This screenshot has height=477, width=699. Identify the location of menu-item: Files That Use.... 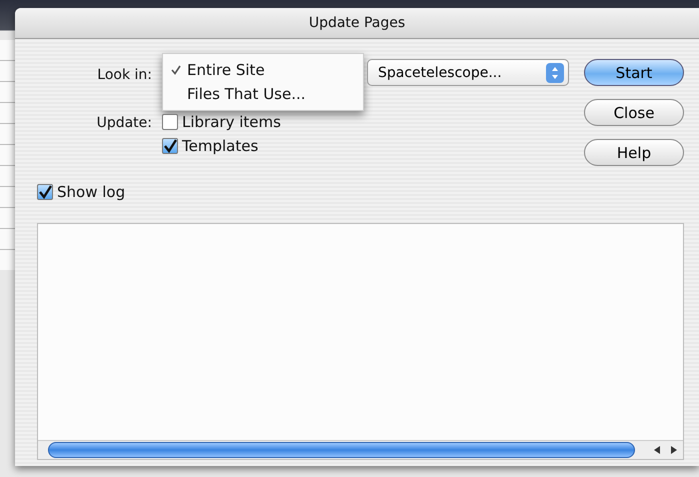
(263, 94).